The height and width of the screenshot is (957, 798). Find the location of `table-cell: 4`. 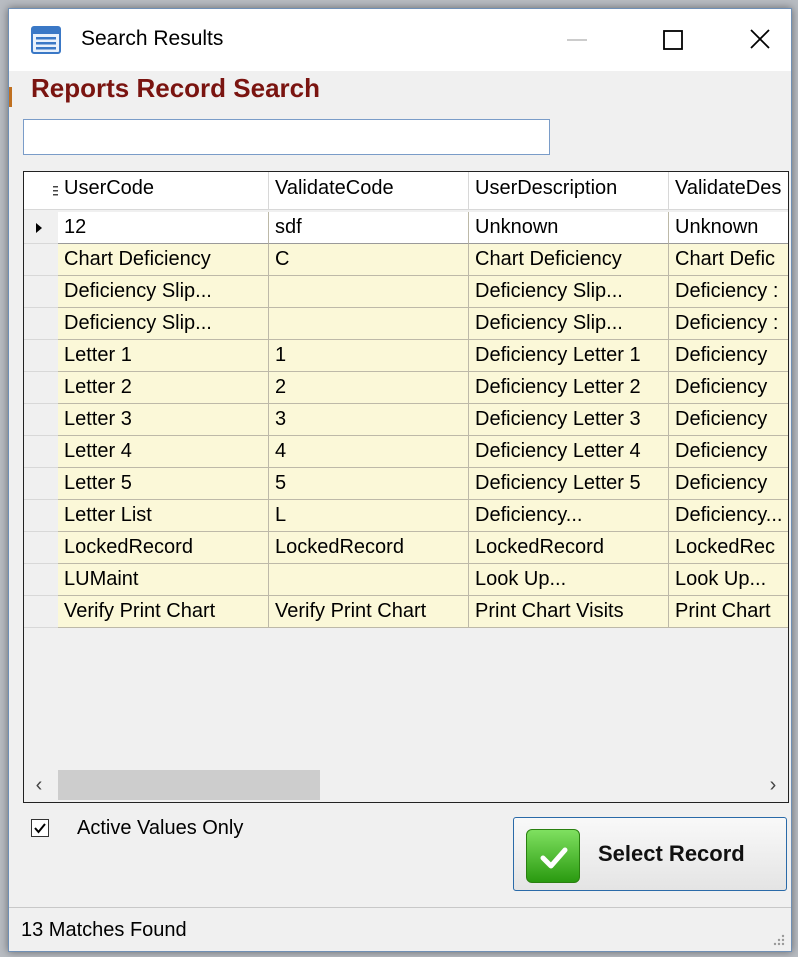

table-cell: 4 is located at coordinates (369, 452).